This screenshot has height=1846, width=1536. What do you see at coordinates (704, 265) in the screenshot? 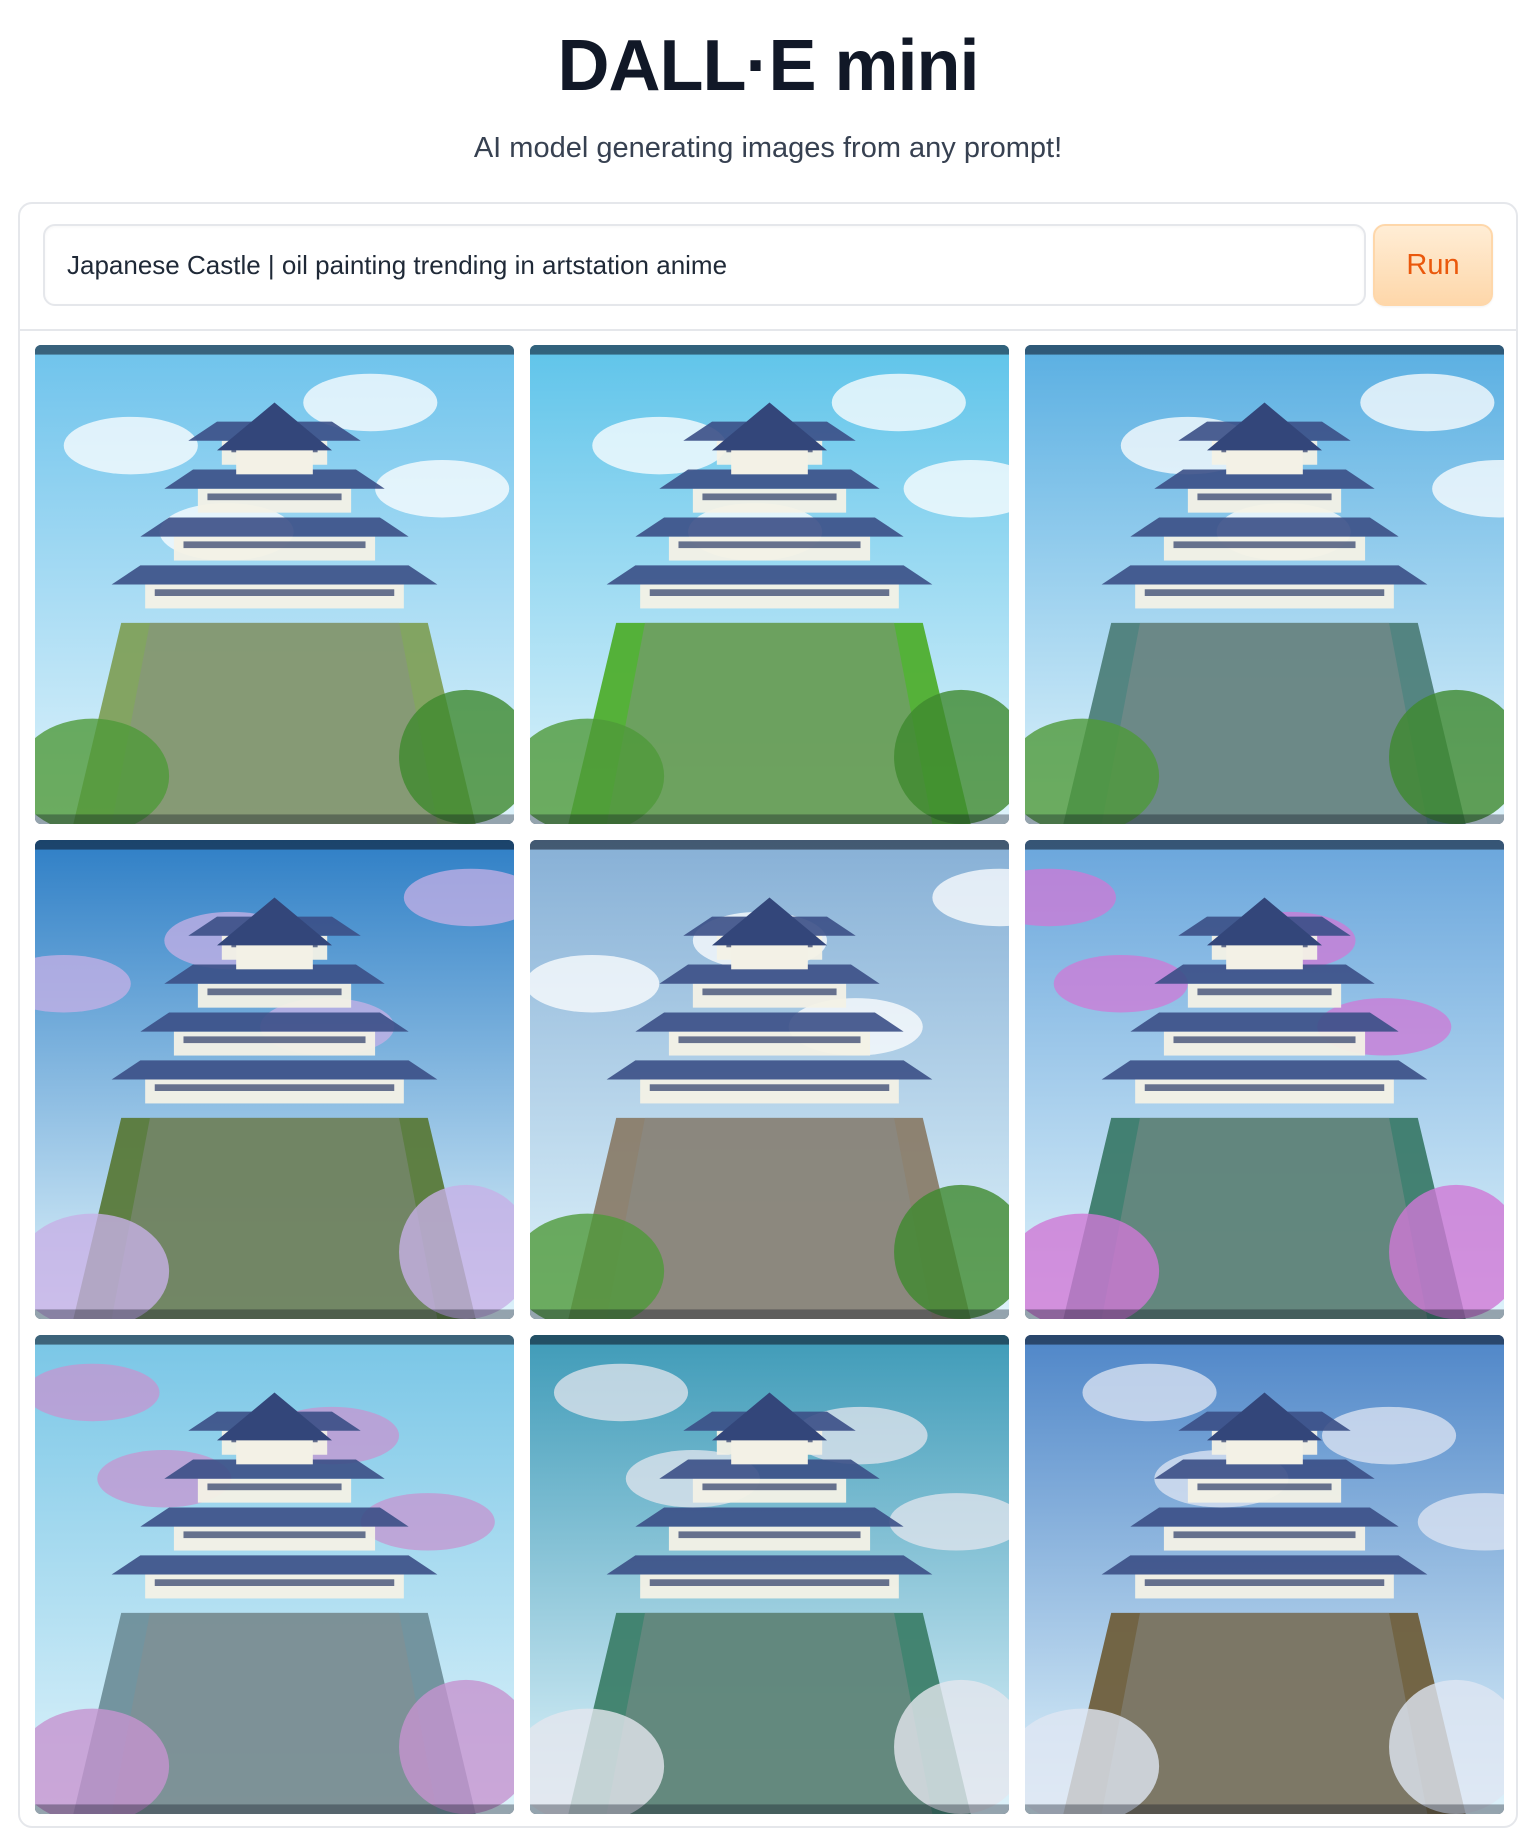
I see `prompt-input` at bounding box center [704, 265].